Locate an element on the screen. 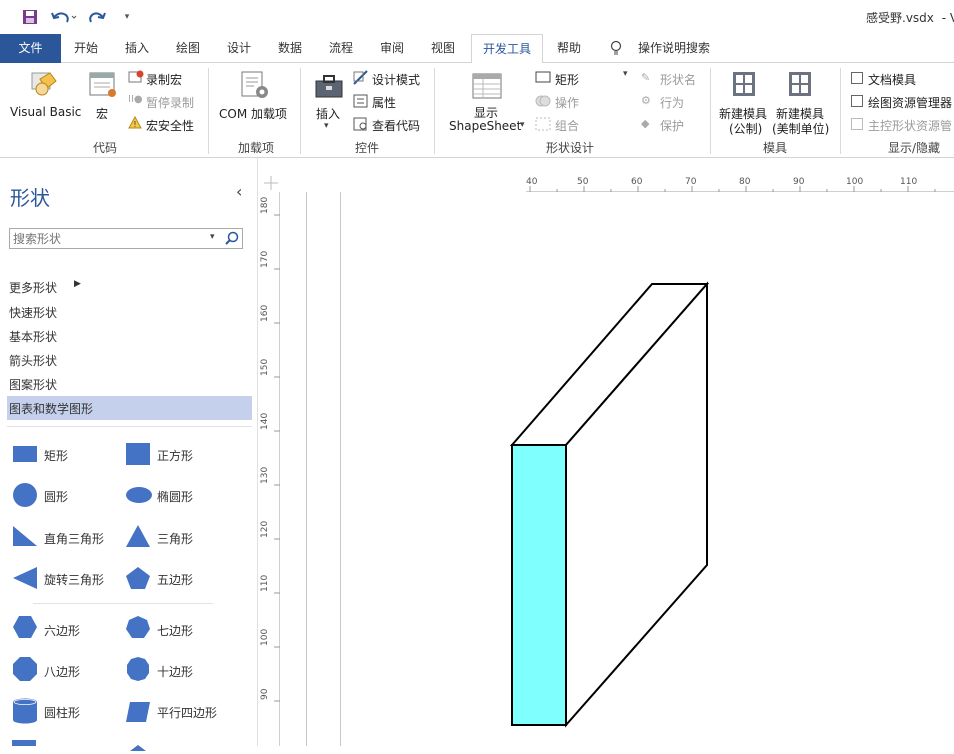 The width and height of the screenshot is (954, 754). chevron-right-icon: ▶ is located at coordinates (77, 284).